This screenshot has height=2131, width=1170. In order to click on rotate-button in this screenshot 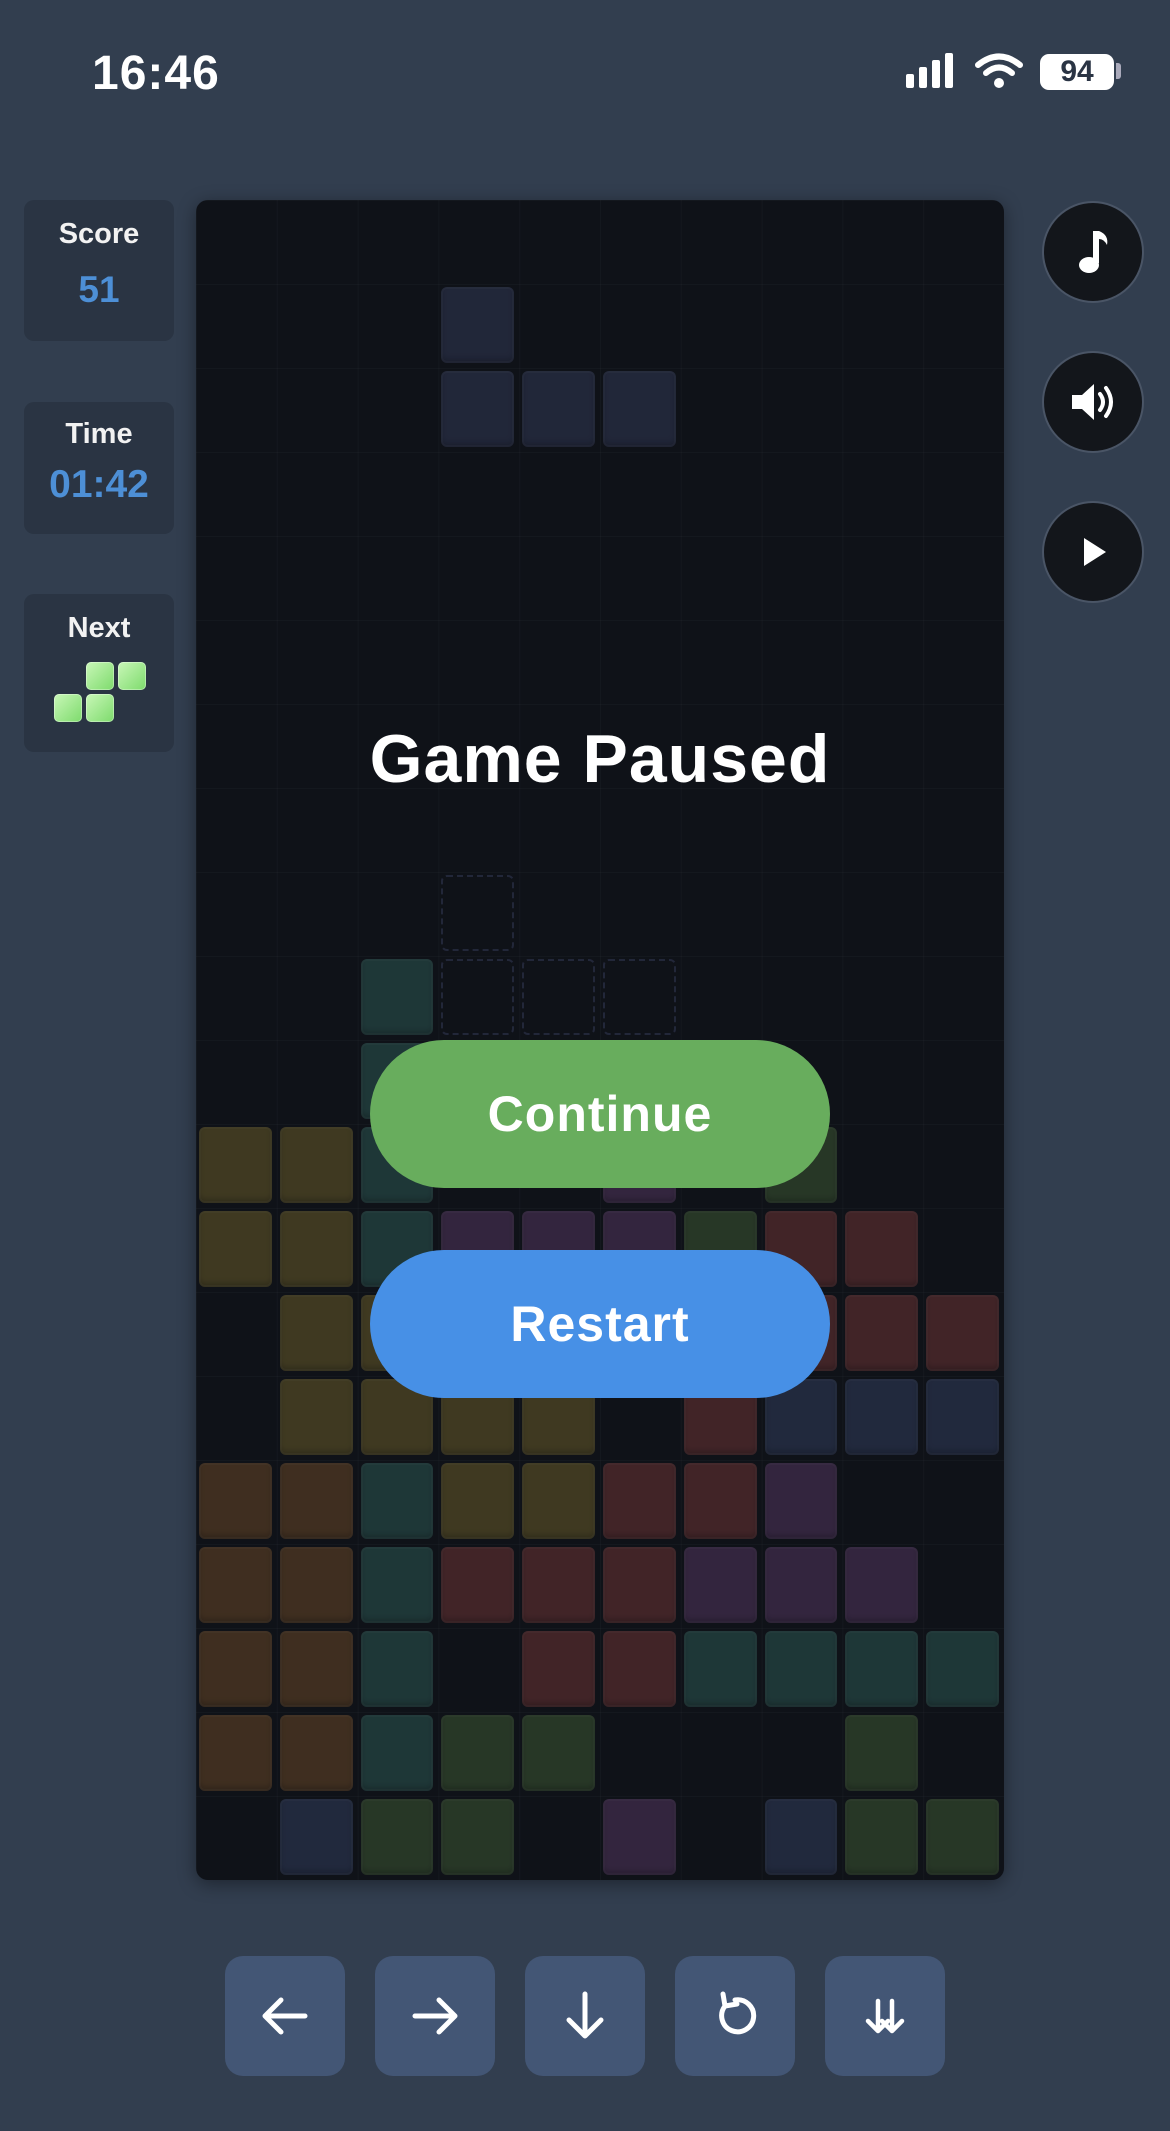, I will do `click(735, 2016)`.